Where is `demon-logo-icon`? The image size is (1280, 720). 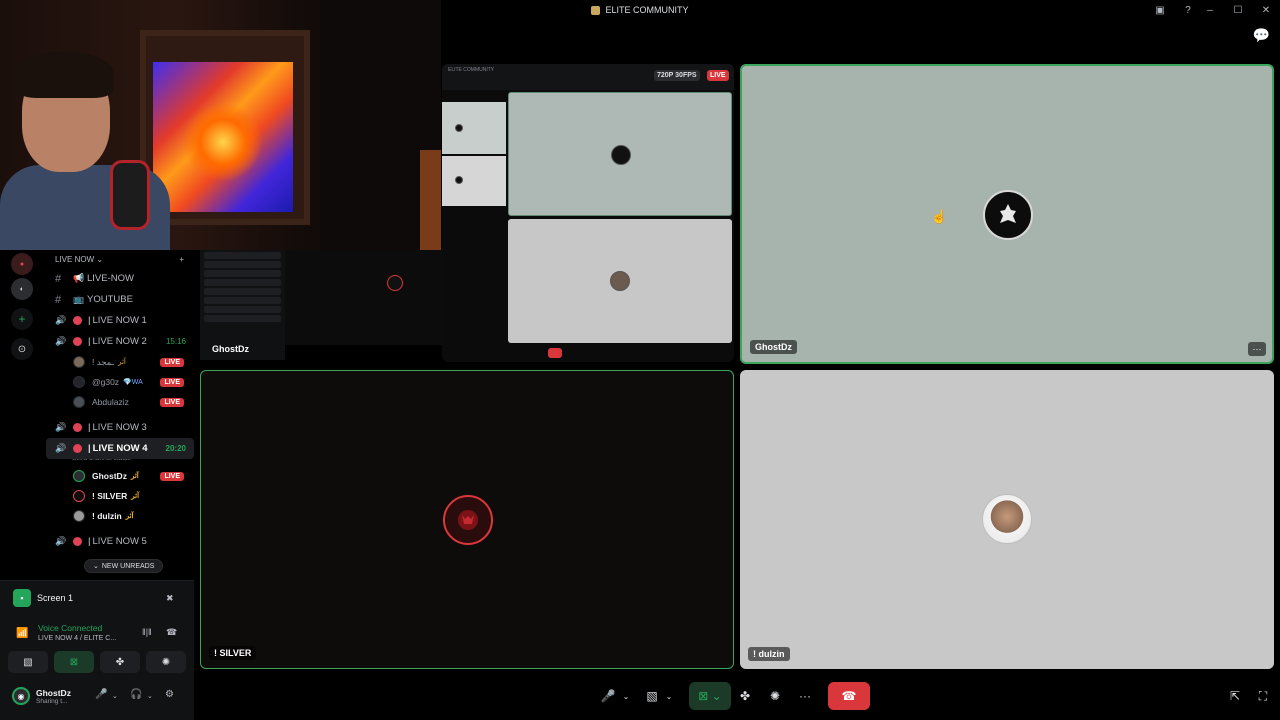
demon-logo-icon is located at coordinates (468, 520).